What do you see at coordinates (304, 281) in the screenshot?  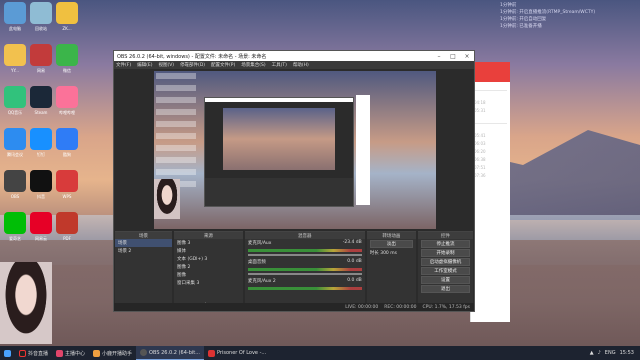 I see `mixer-channel-name: 麦克风/Aux 2 0.0 dB` at bounding box center [304, 281].